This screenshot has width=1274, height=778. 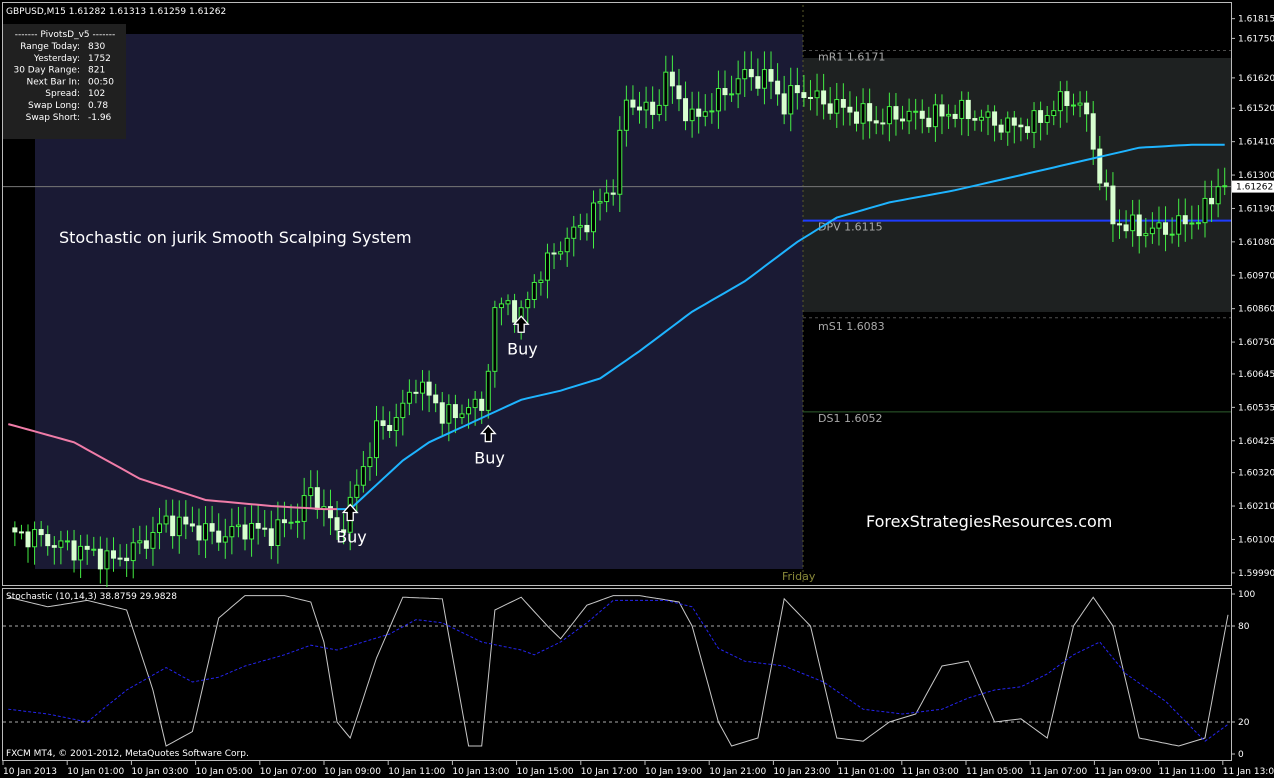 What do you see at coordinates (1256, 109) in the screenshot?
I see `price-tick-label: 1.61520` at bounding box center [1256, 109].